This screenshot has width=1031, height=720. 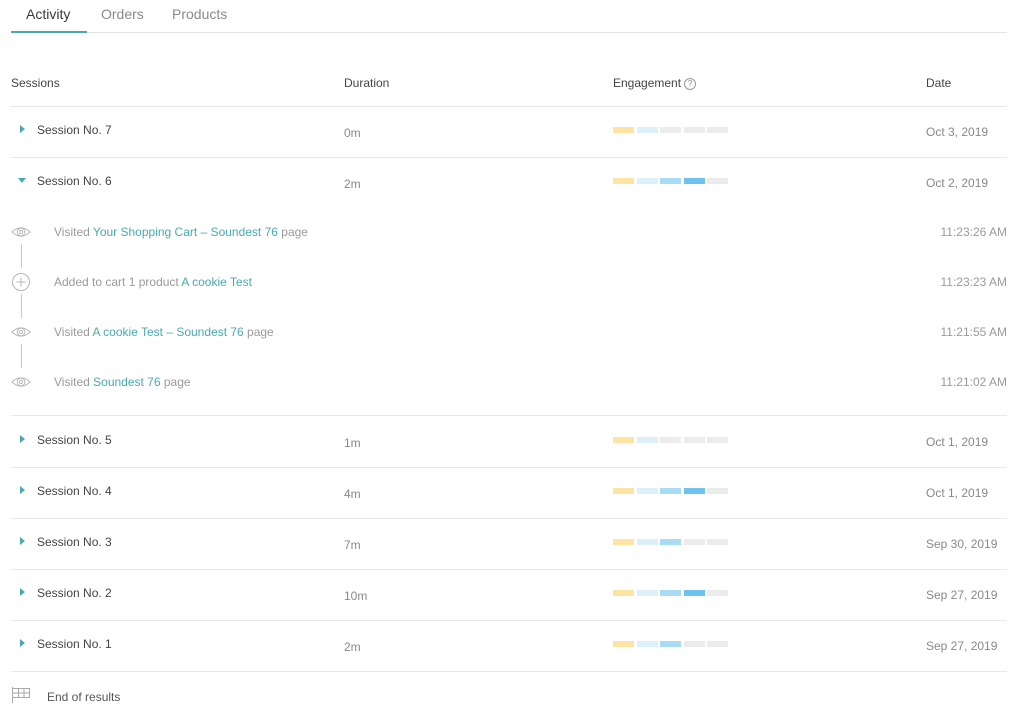 What do you see at coordinates (509, 595) in the screenshot?
I see `session-row: Session No. 2 10m Sep 27, 2019` at bounding box center [509, 595].